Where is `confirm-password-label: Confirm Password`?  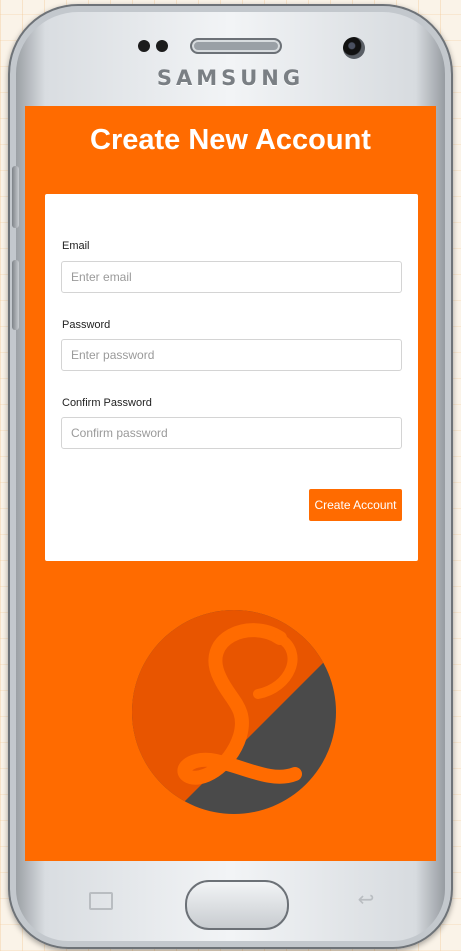 confirm-password-label: Confirm Password is located at coordinates (107, 403).